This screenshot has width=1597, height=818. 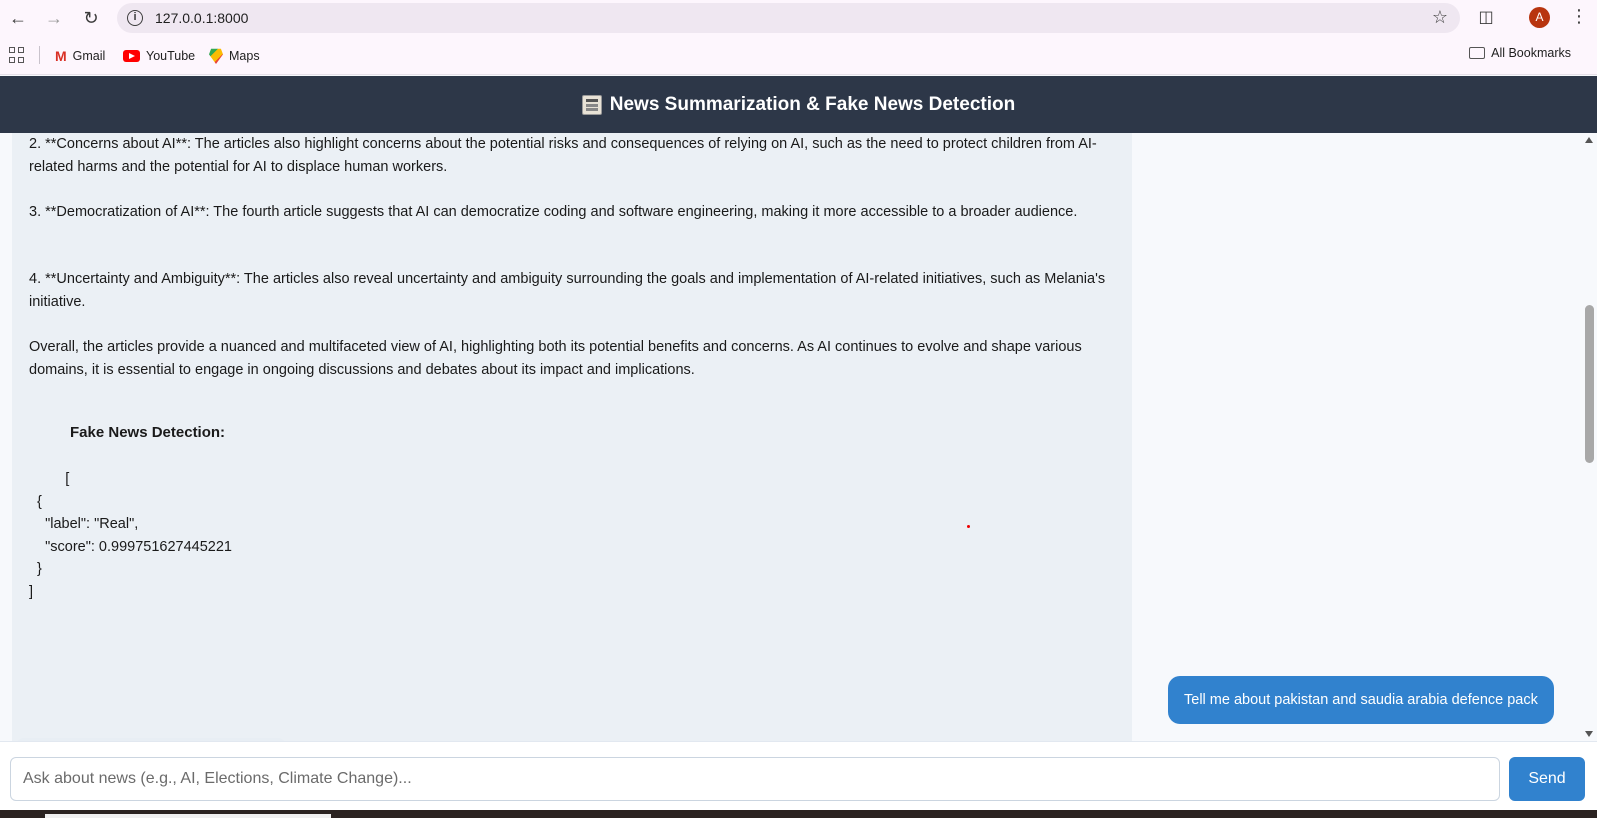 What do you see at coordinates (244, 56) in the screenshot?
I see `bookmark-label: Maps` at bounding box center [244, 56].